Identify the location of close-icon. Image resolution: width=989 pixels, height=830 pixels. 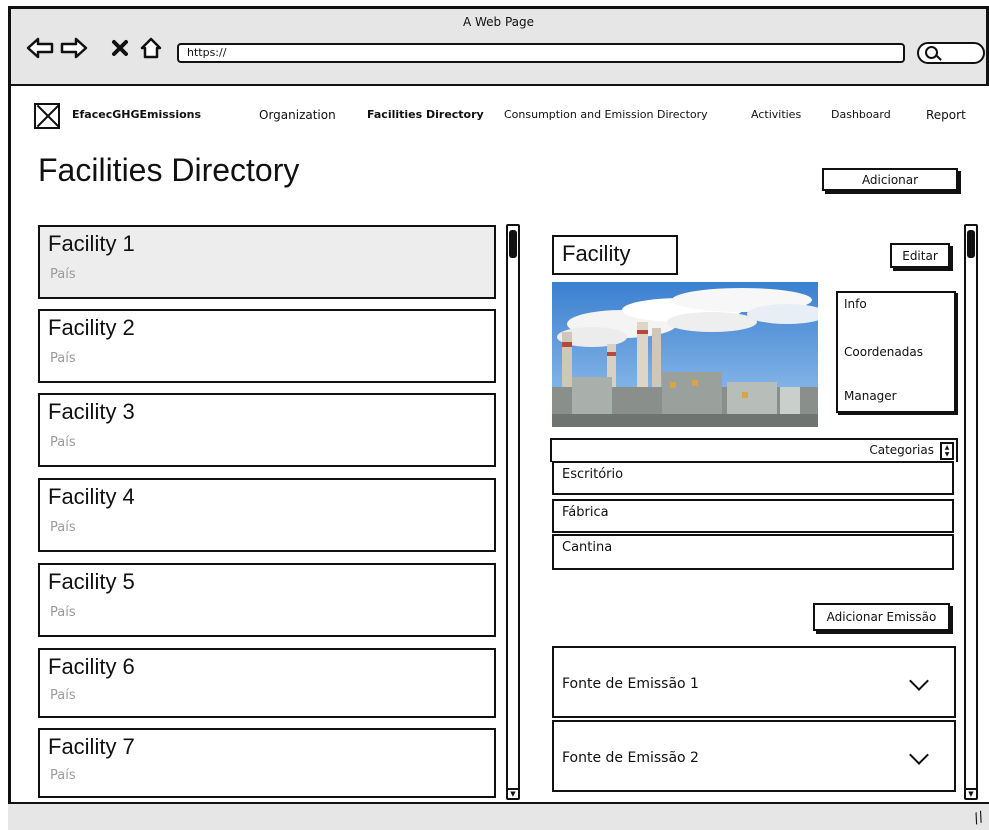
(120, 48).